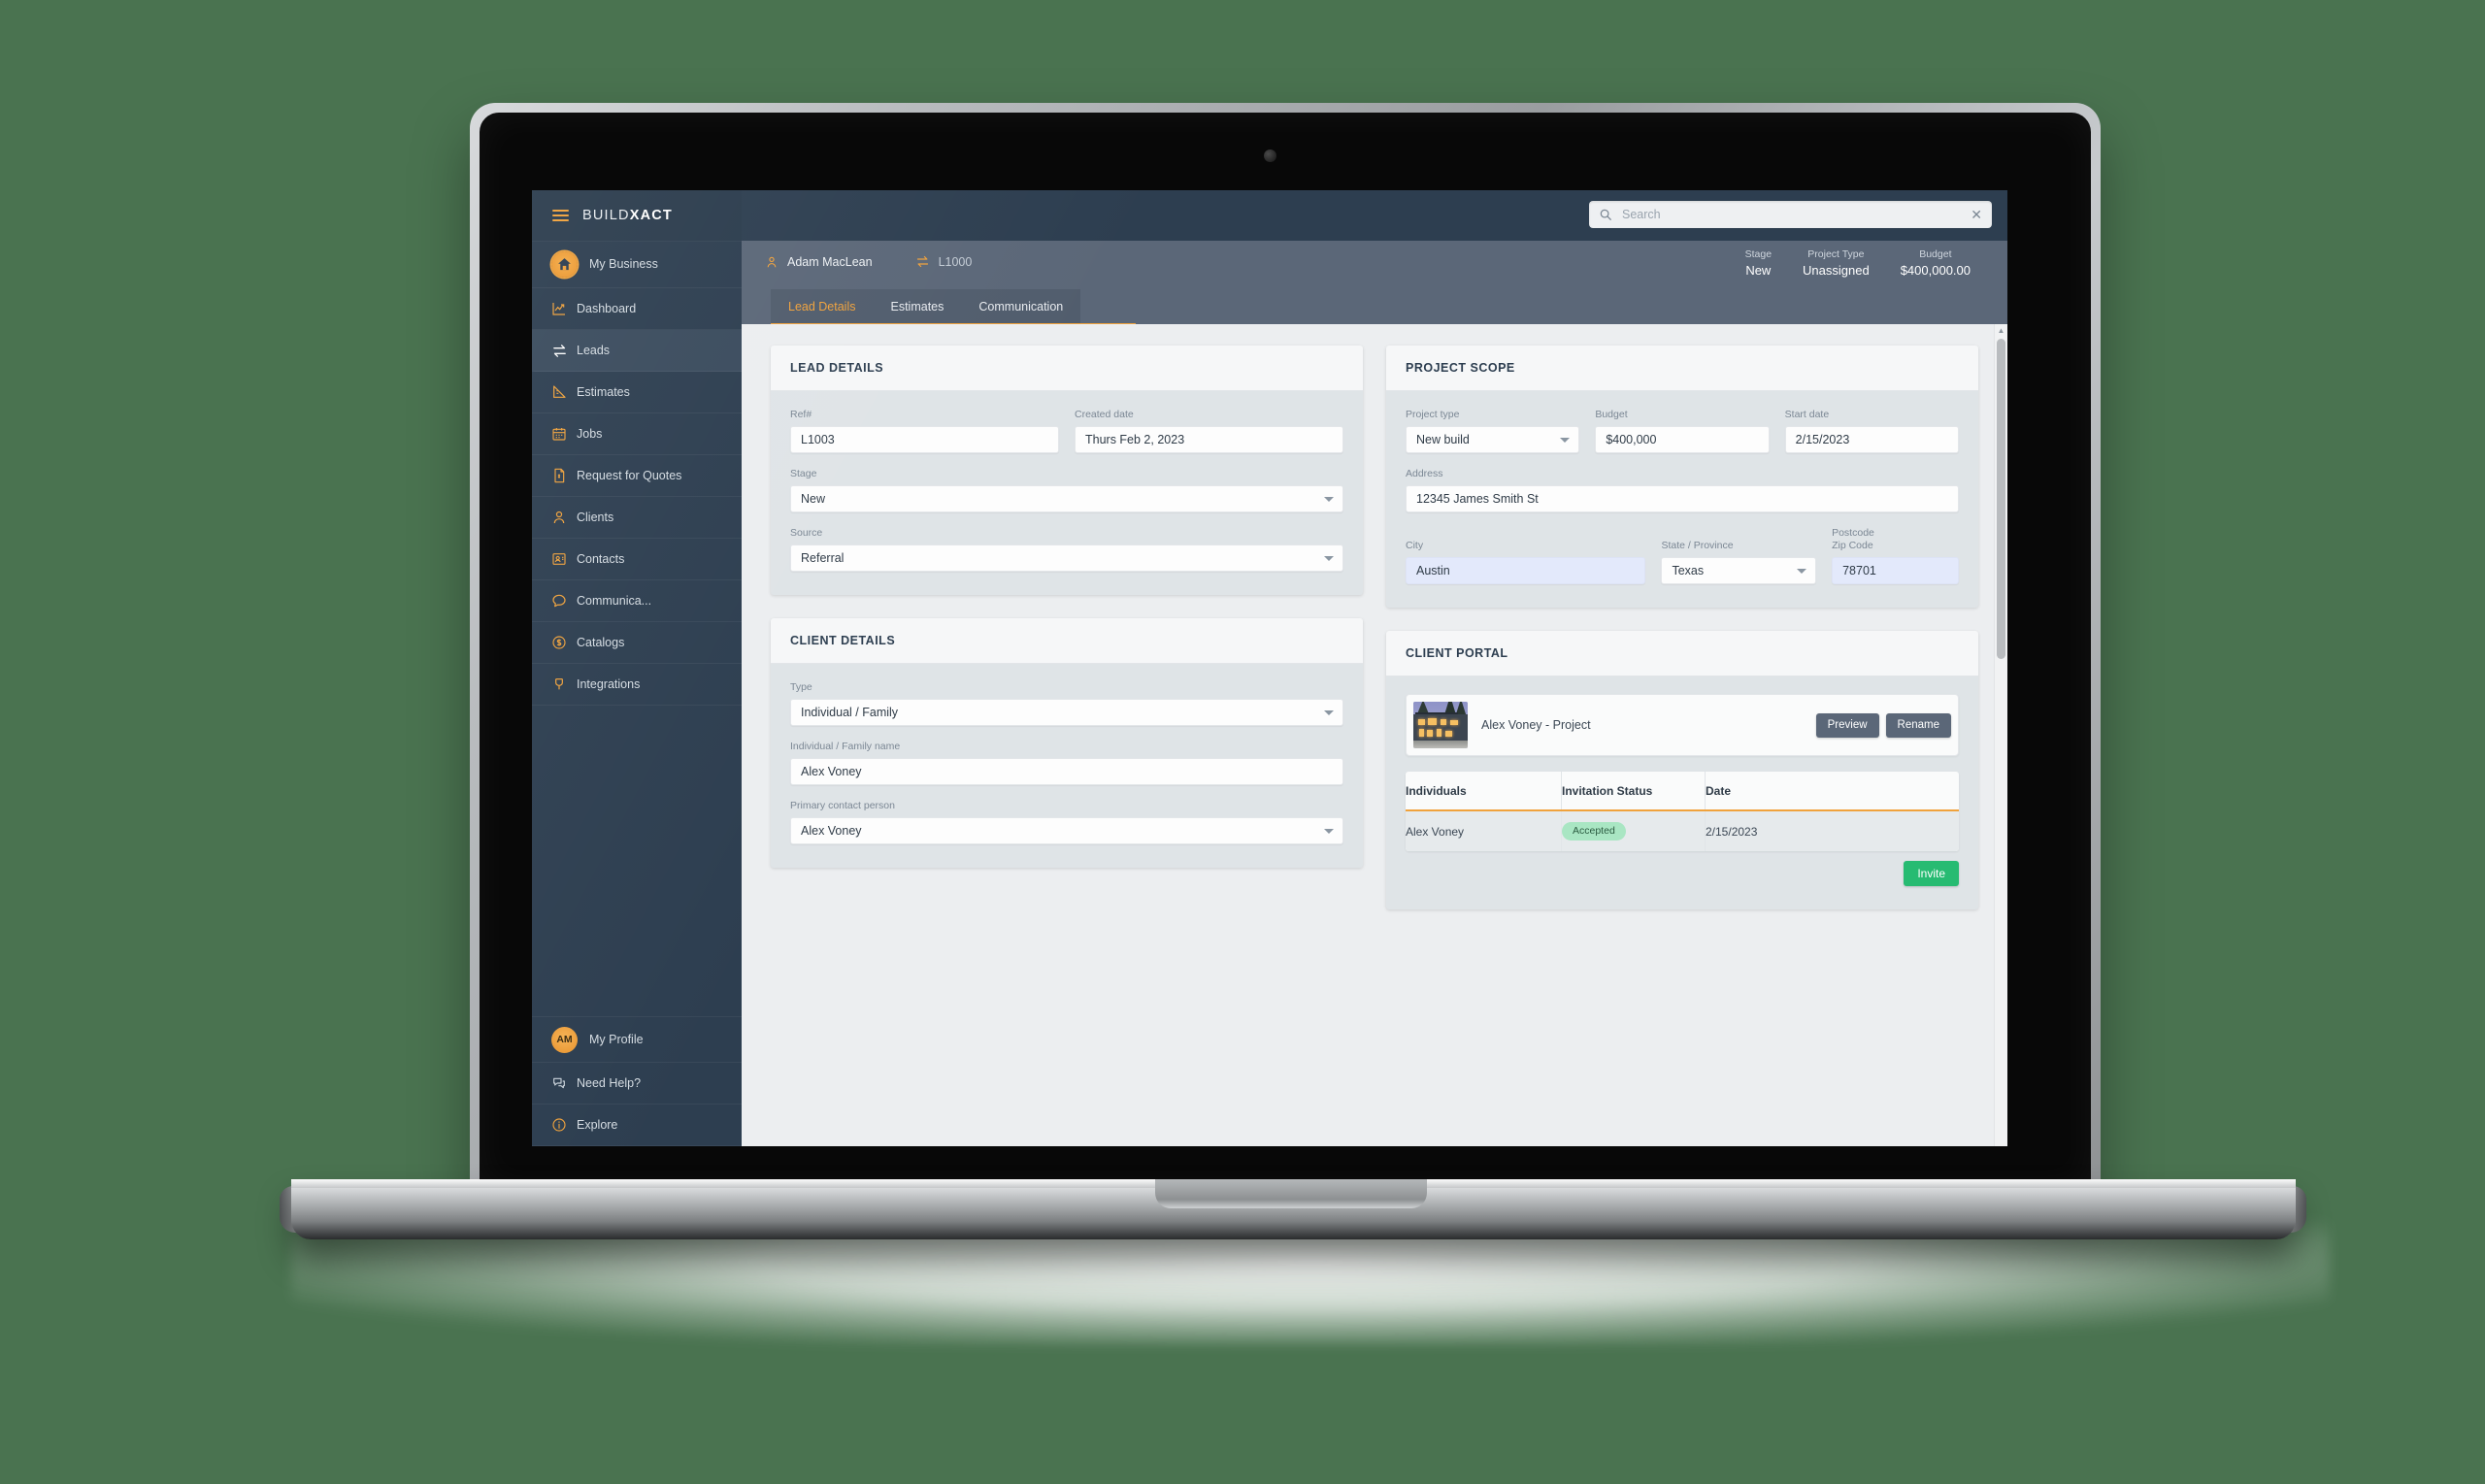  What do you see at coordinates (595, 517) in the screenshot?
I see `sidebar-item-label: Clients` at bounding box center [595, 517].